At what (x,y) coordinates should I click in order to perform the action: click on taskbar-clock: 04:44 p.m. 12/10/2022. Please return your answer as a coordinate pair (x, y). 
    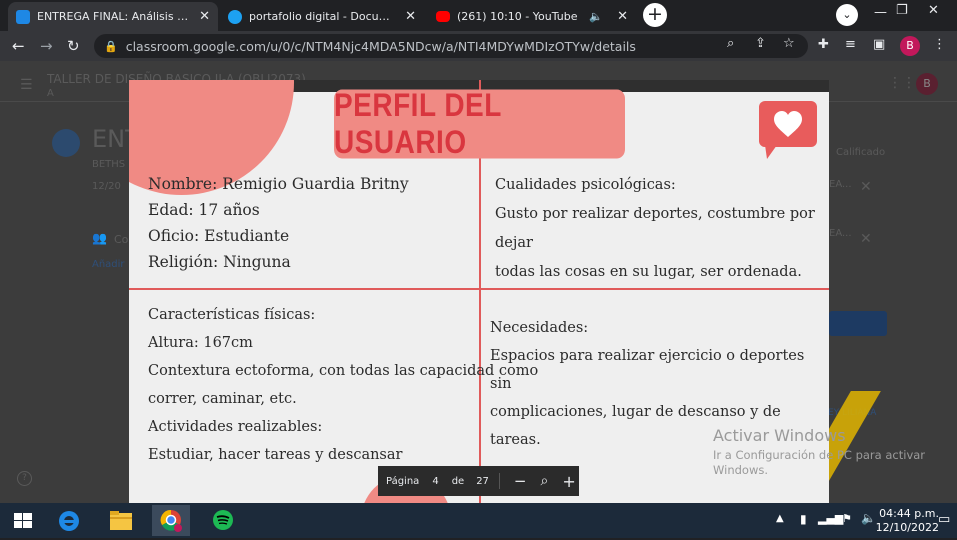
    Looking at the image, I should click on (907, 521).